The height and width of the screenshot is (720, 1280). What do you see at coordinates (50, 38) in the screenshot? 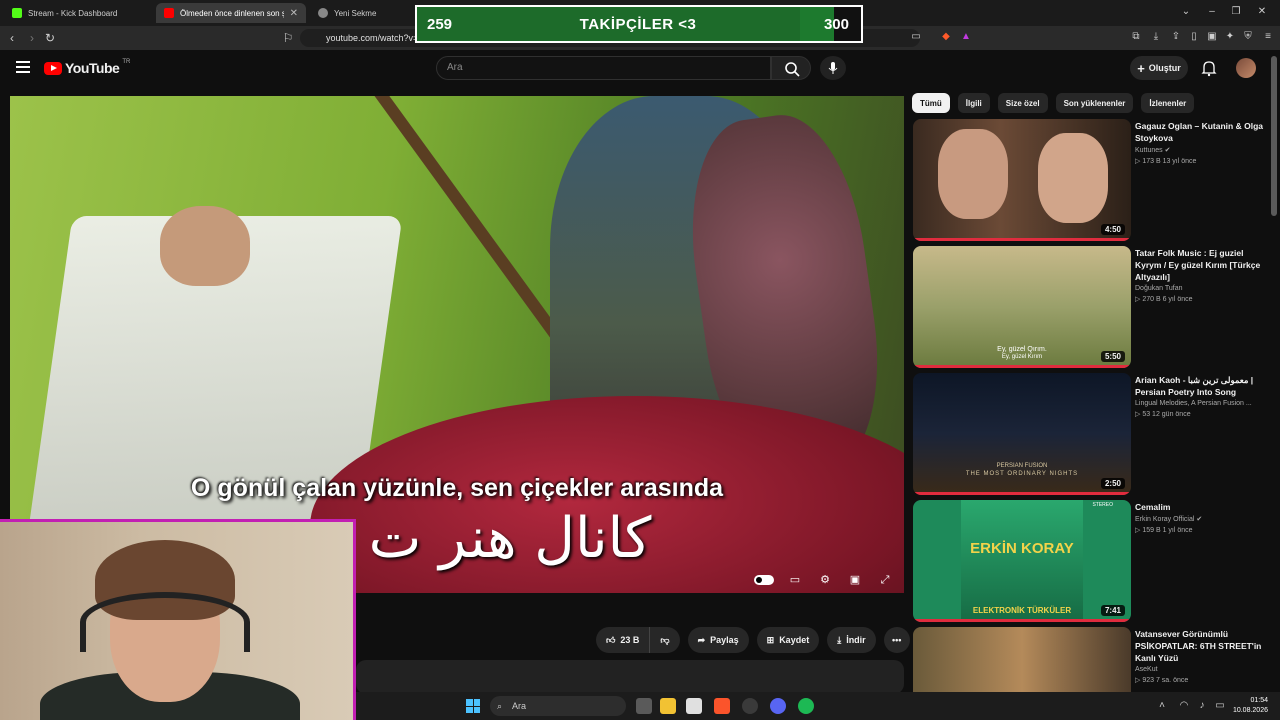
I see `reload-icon: ↻` at bounding box center [50, 38].